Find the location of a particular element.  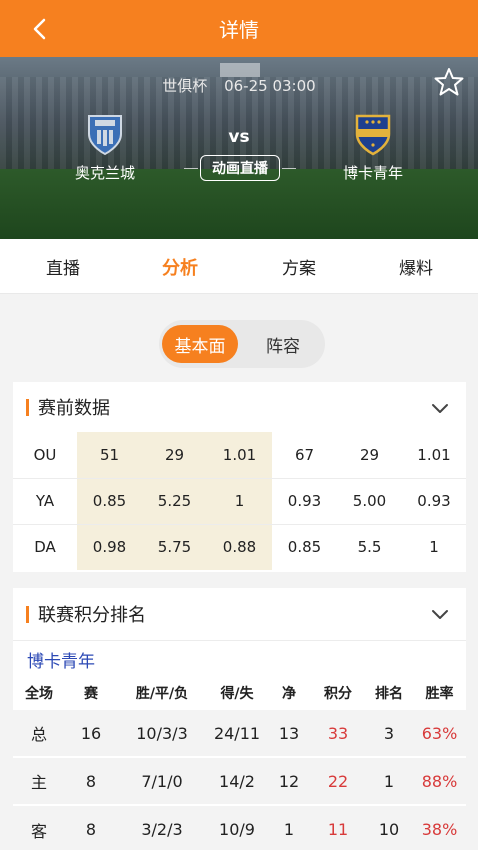

standings-cell: 10 is located at coordinates (389, 827).